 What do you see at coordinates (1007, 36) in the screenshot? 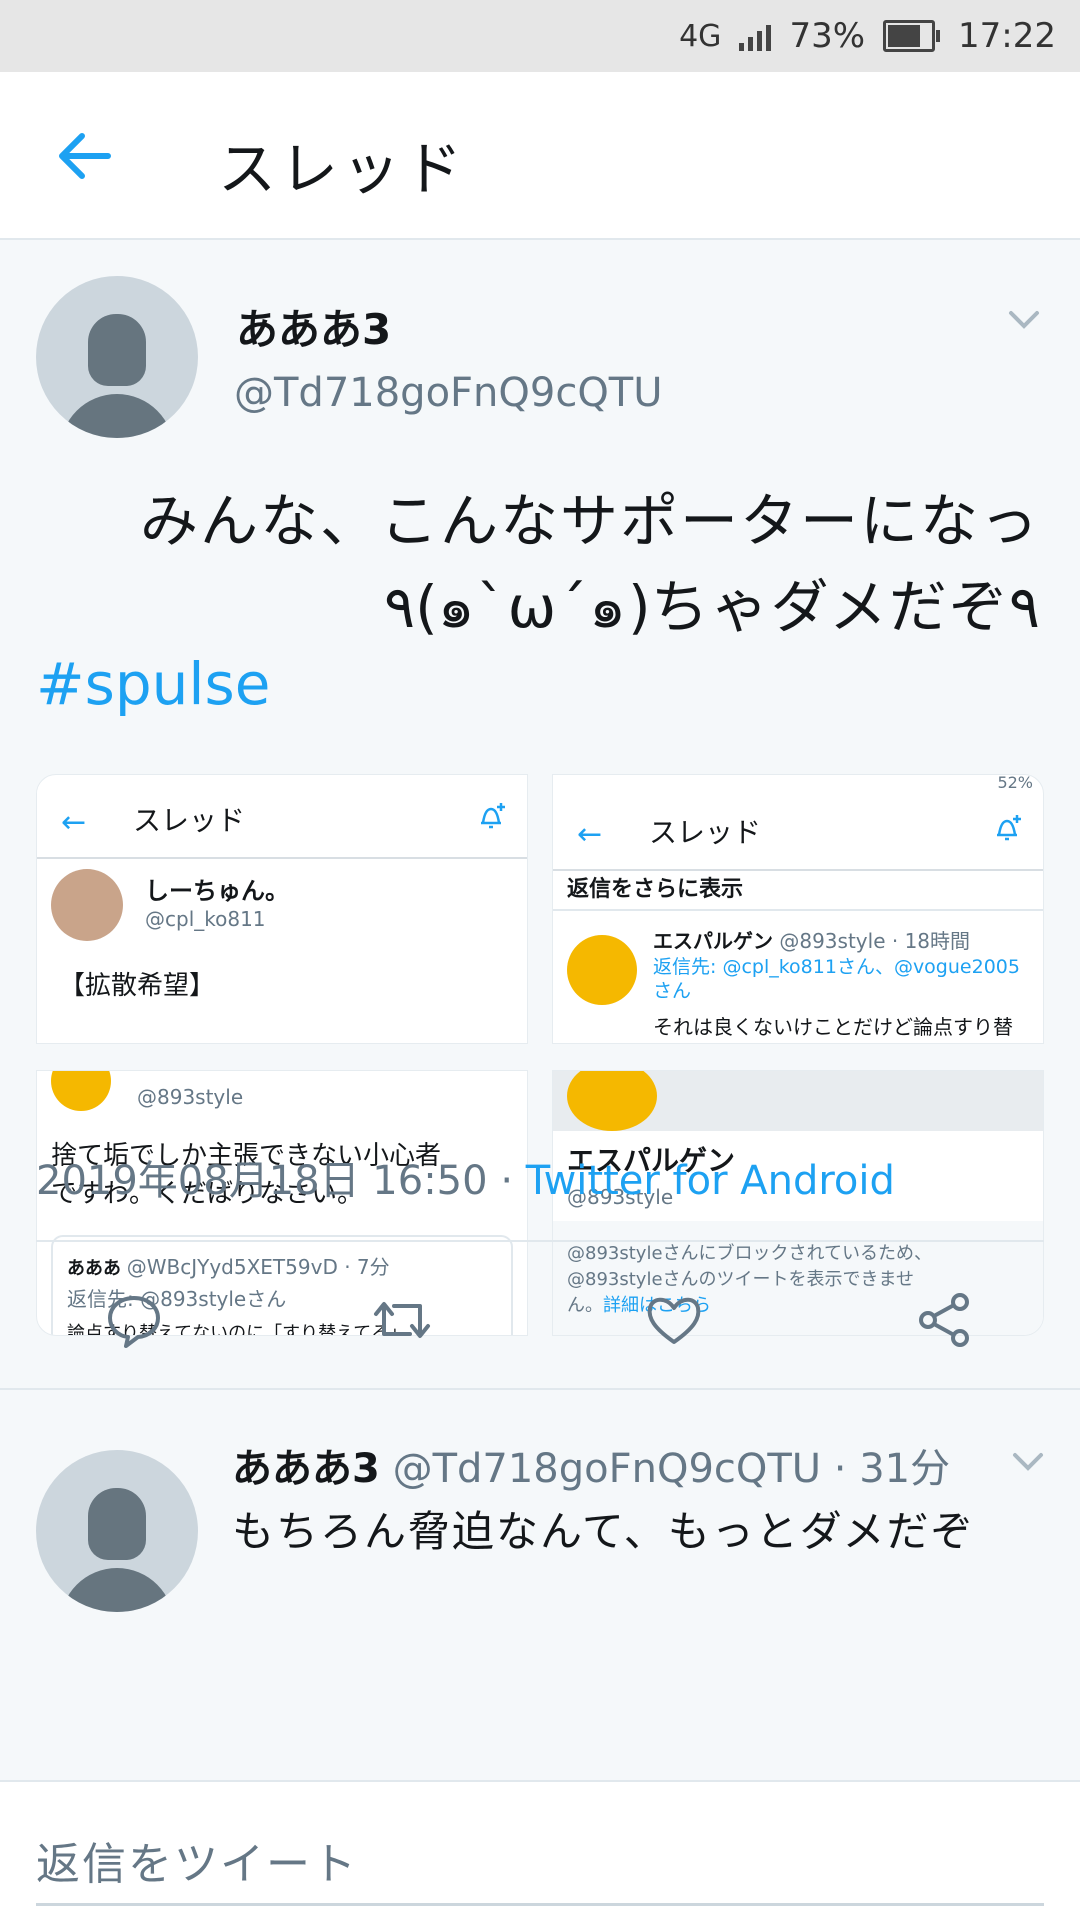
I see `clock: 17:22` at bounding box center [1007, 36].